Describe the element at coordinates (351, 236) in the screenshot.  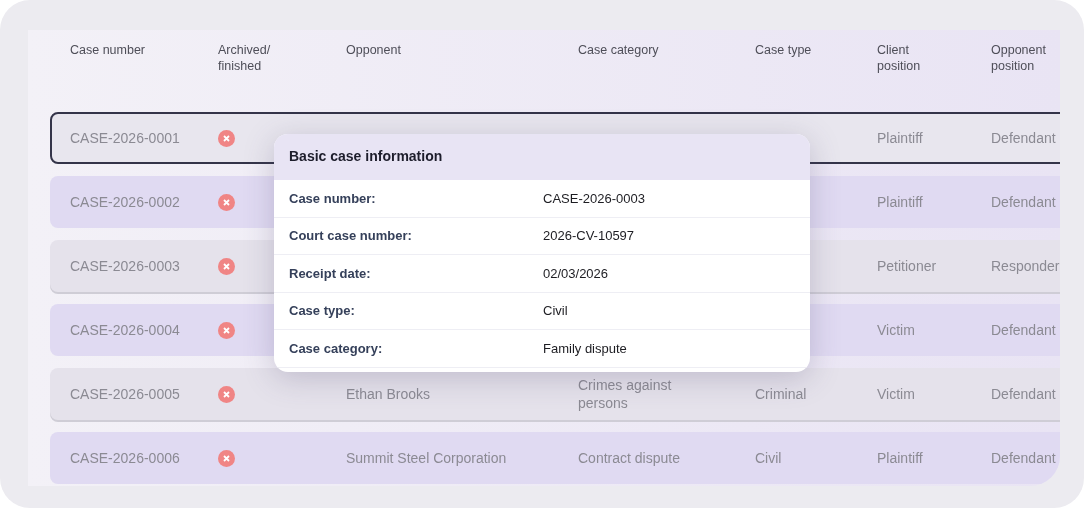
I see `field-label: Court case number:` at that location.